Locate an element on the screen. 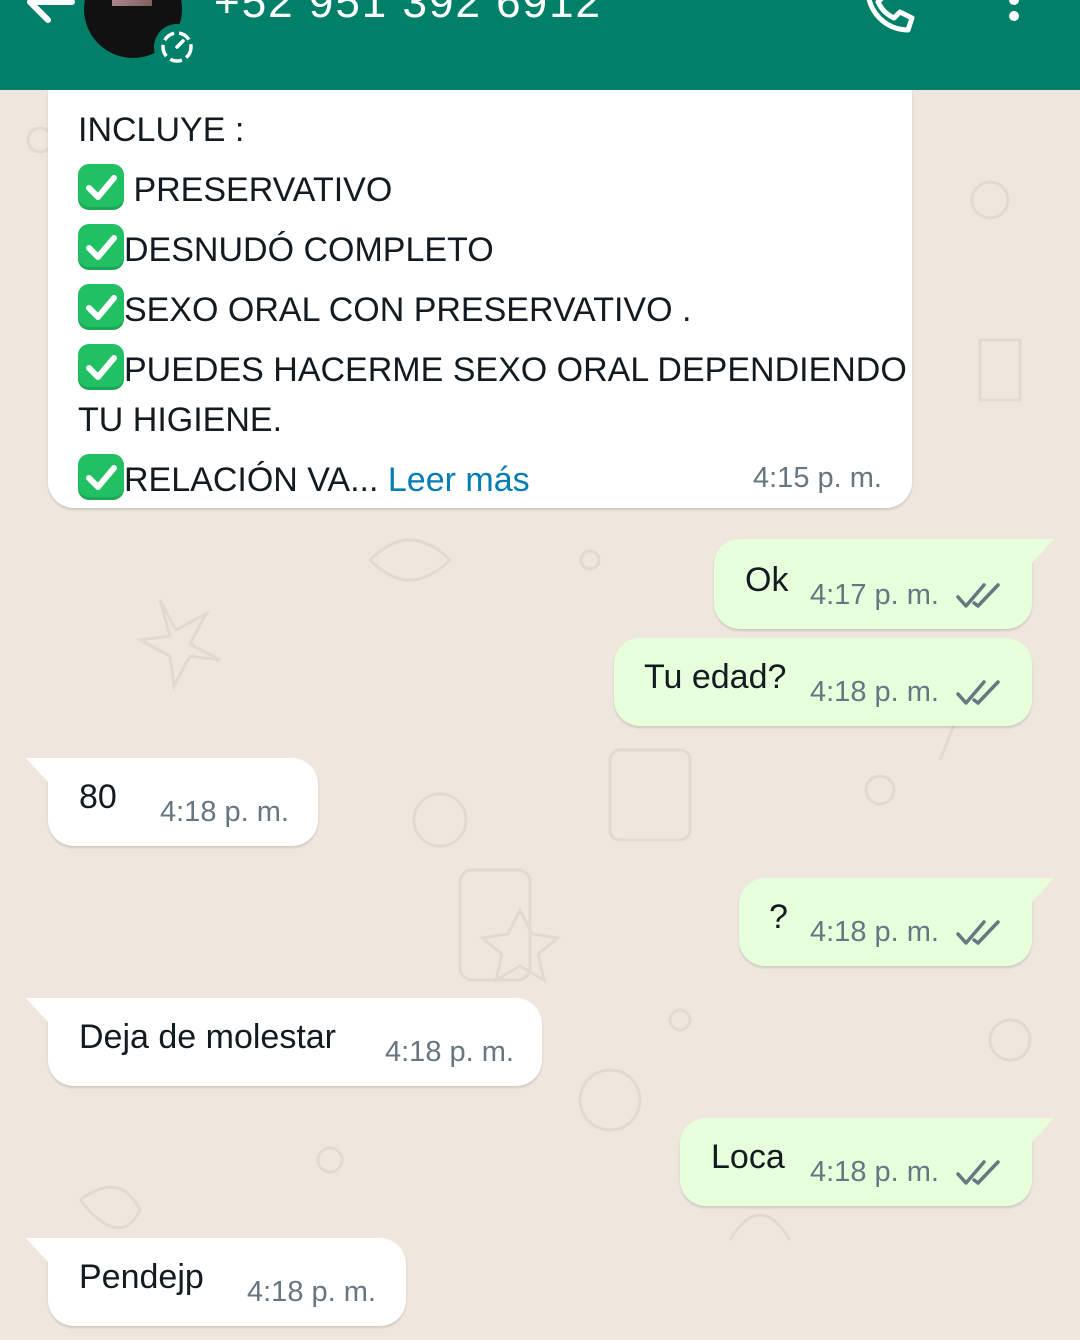  message-bubble-outgoing: Loca 4:18 p. m. is located at coordinates (867, 1162).